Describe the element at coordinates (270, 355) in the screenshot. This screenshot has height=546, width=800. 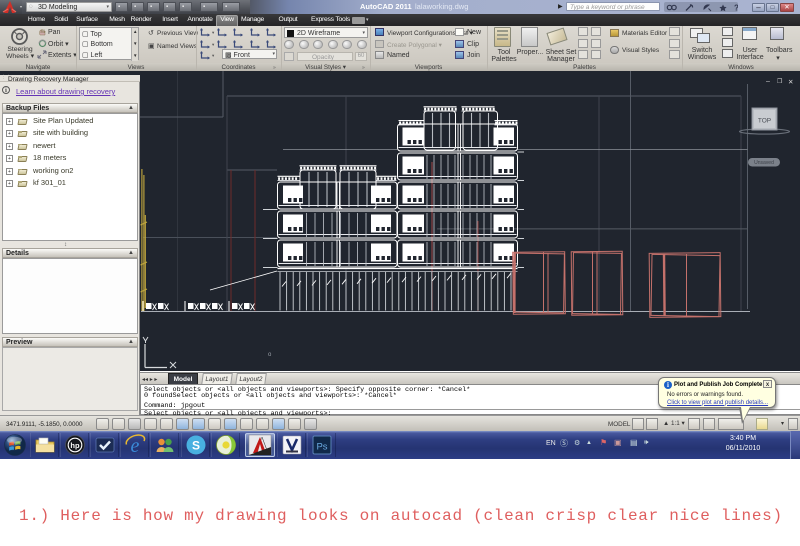
I see `svg-text: o` at that location.